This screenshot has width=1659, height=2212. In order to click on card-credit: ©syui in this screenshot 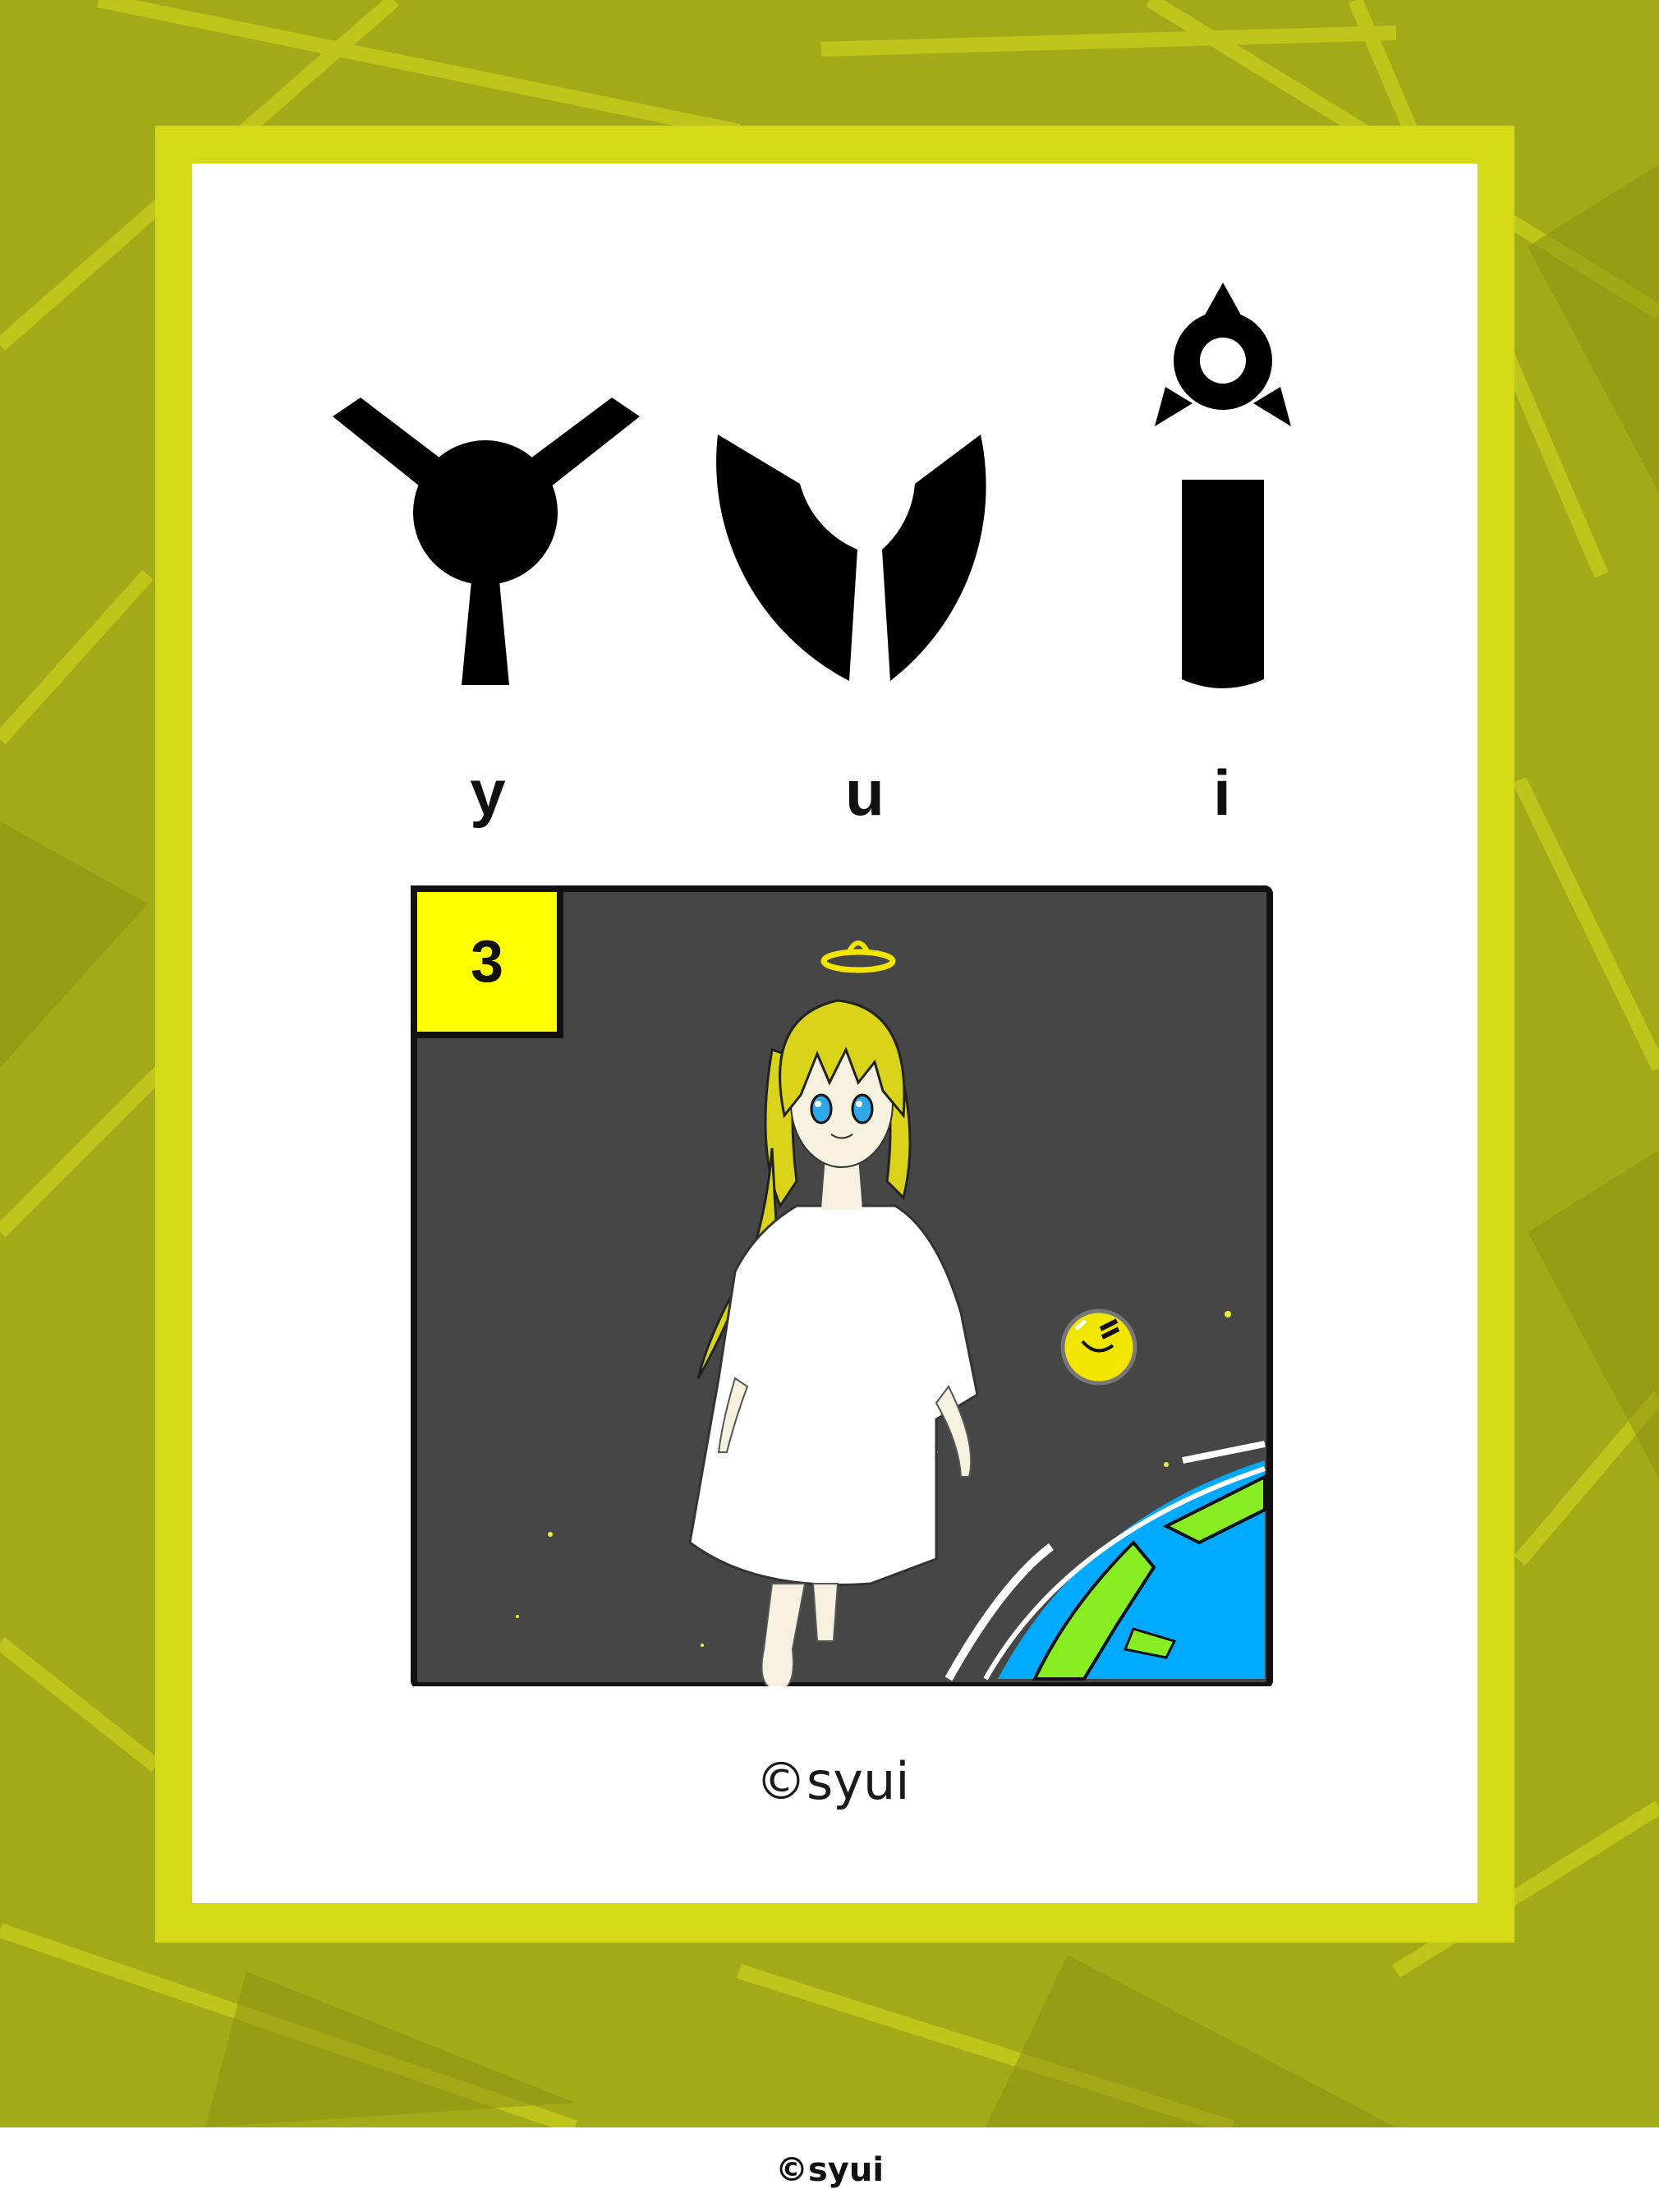, I will do `click(833, 1781)`.